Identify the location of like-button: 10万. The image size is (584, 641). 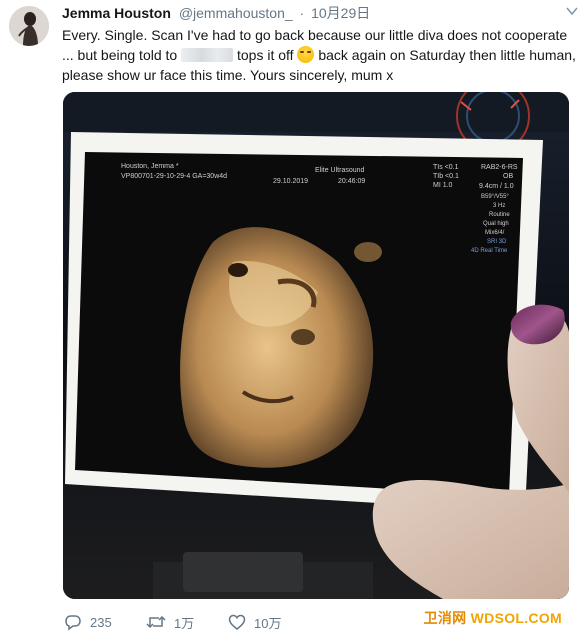
(254, 622).